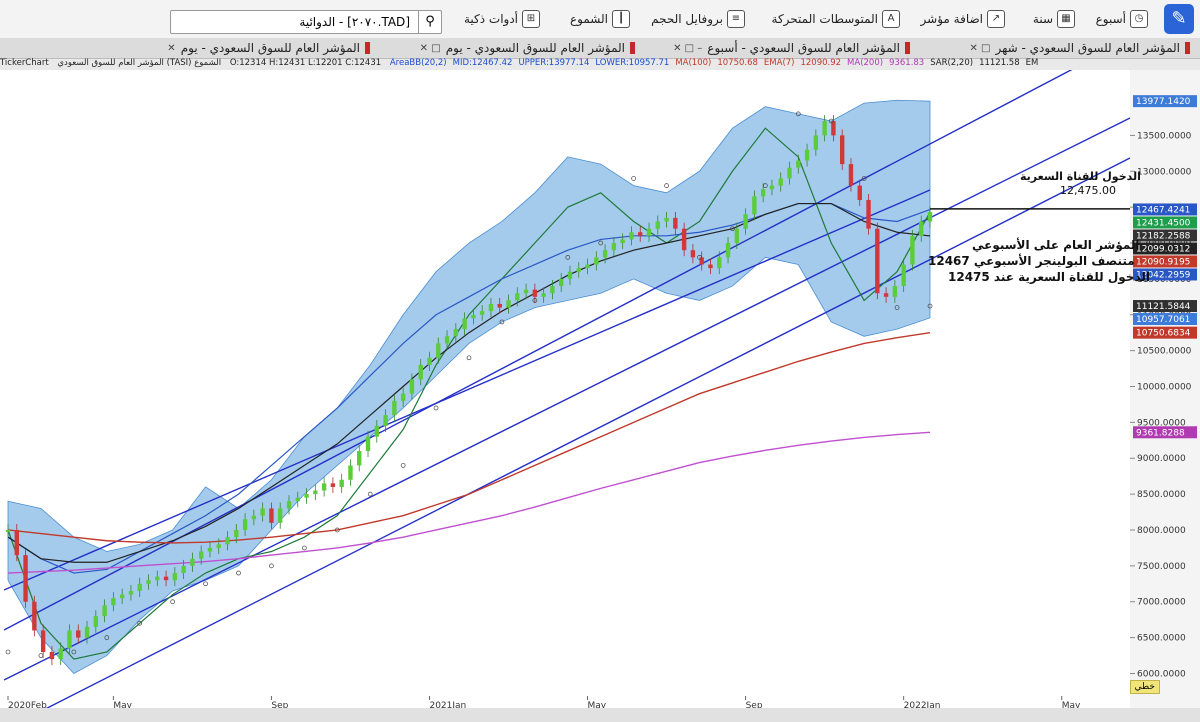 The image size is (1200, 722). Describe the element at coordinates (621, 19) in the screenshot. I see `candles-icon: ┃` at that location.